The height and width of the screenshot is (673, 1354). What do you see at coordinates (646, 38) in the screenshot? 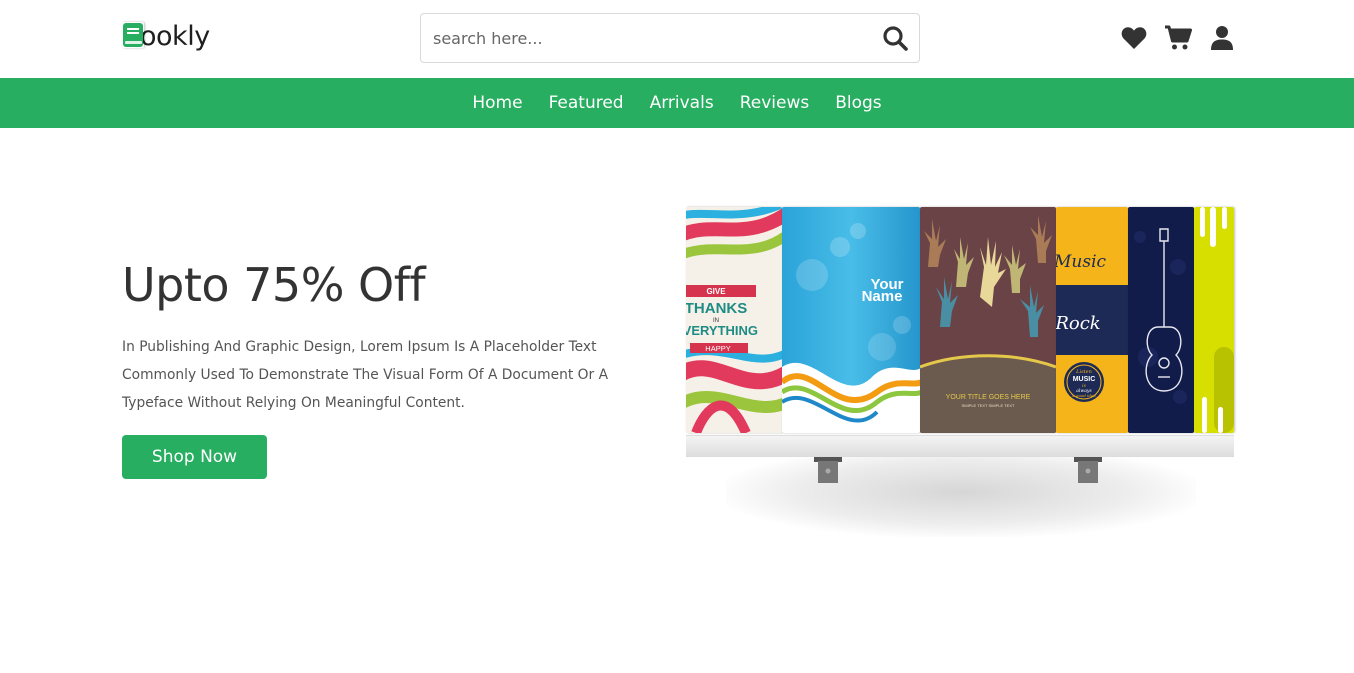
I see `search-input` at bounding box center [646, 38].